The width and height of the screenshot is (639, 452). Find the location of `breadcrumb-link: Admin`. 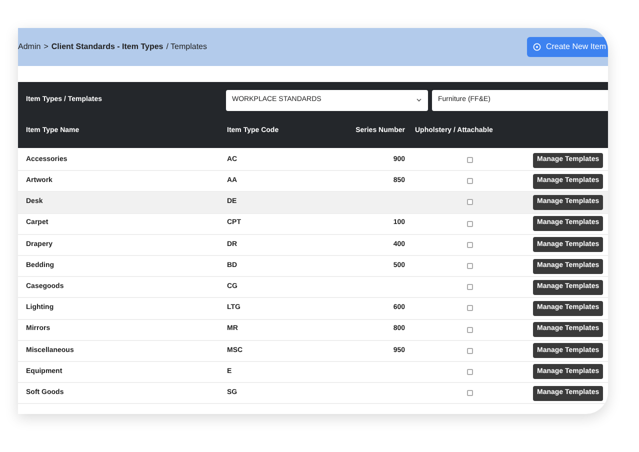

breadcrumb-link: Admin is located at coordinates (29, 47).